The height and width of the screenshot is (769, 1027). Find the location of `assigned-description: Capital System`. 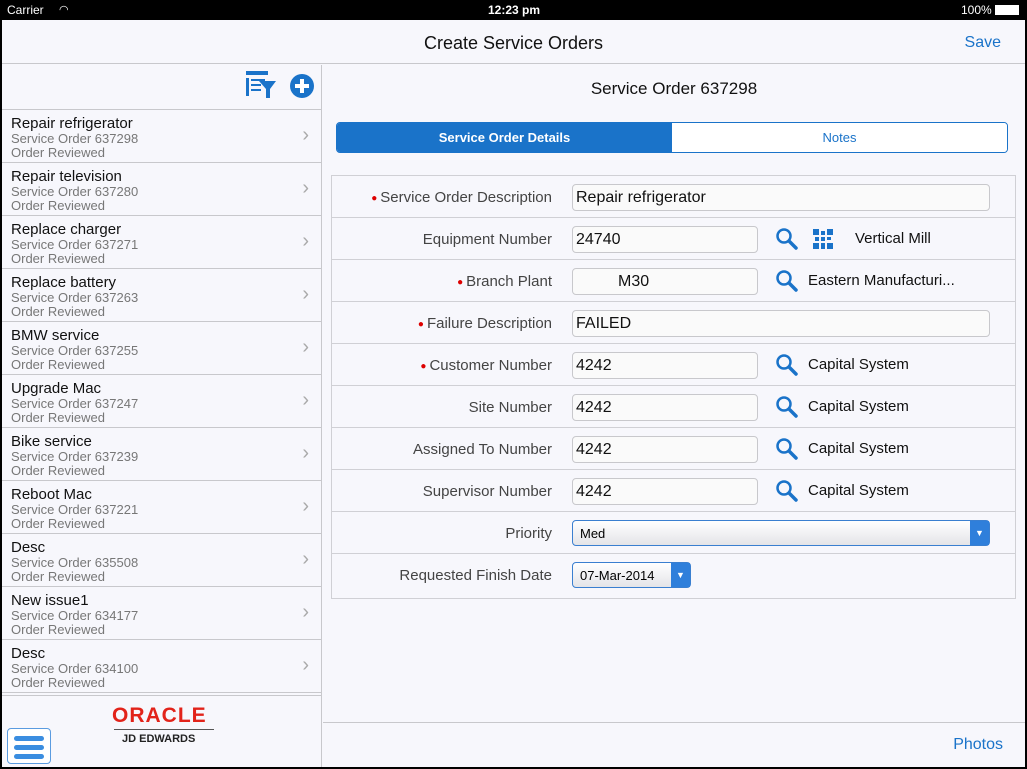

assigned-description: Capital System is located at coordinates (858, 448).